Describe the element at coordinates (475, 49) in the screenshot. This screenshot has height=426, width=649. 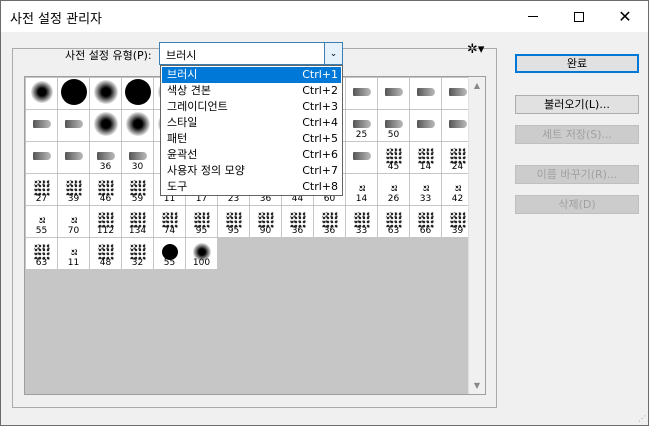
I see `gear-icon: ✲▾` at that location.